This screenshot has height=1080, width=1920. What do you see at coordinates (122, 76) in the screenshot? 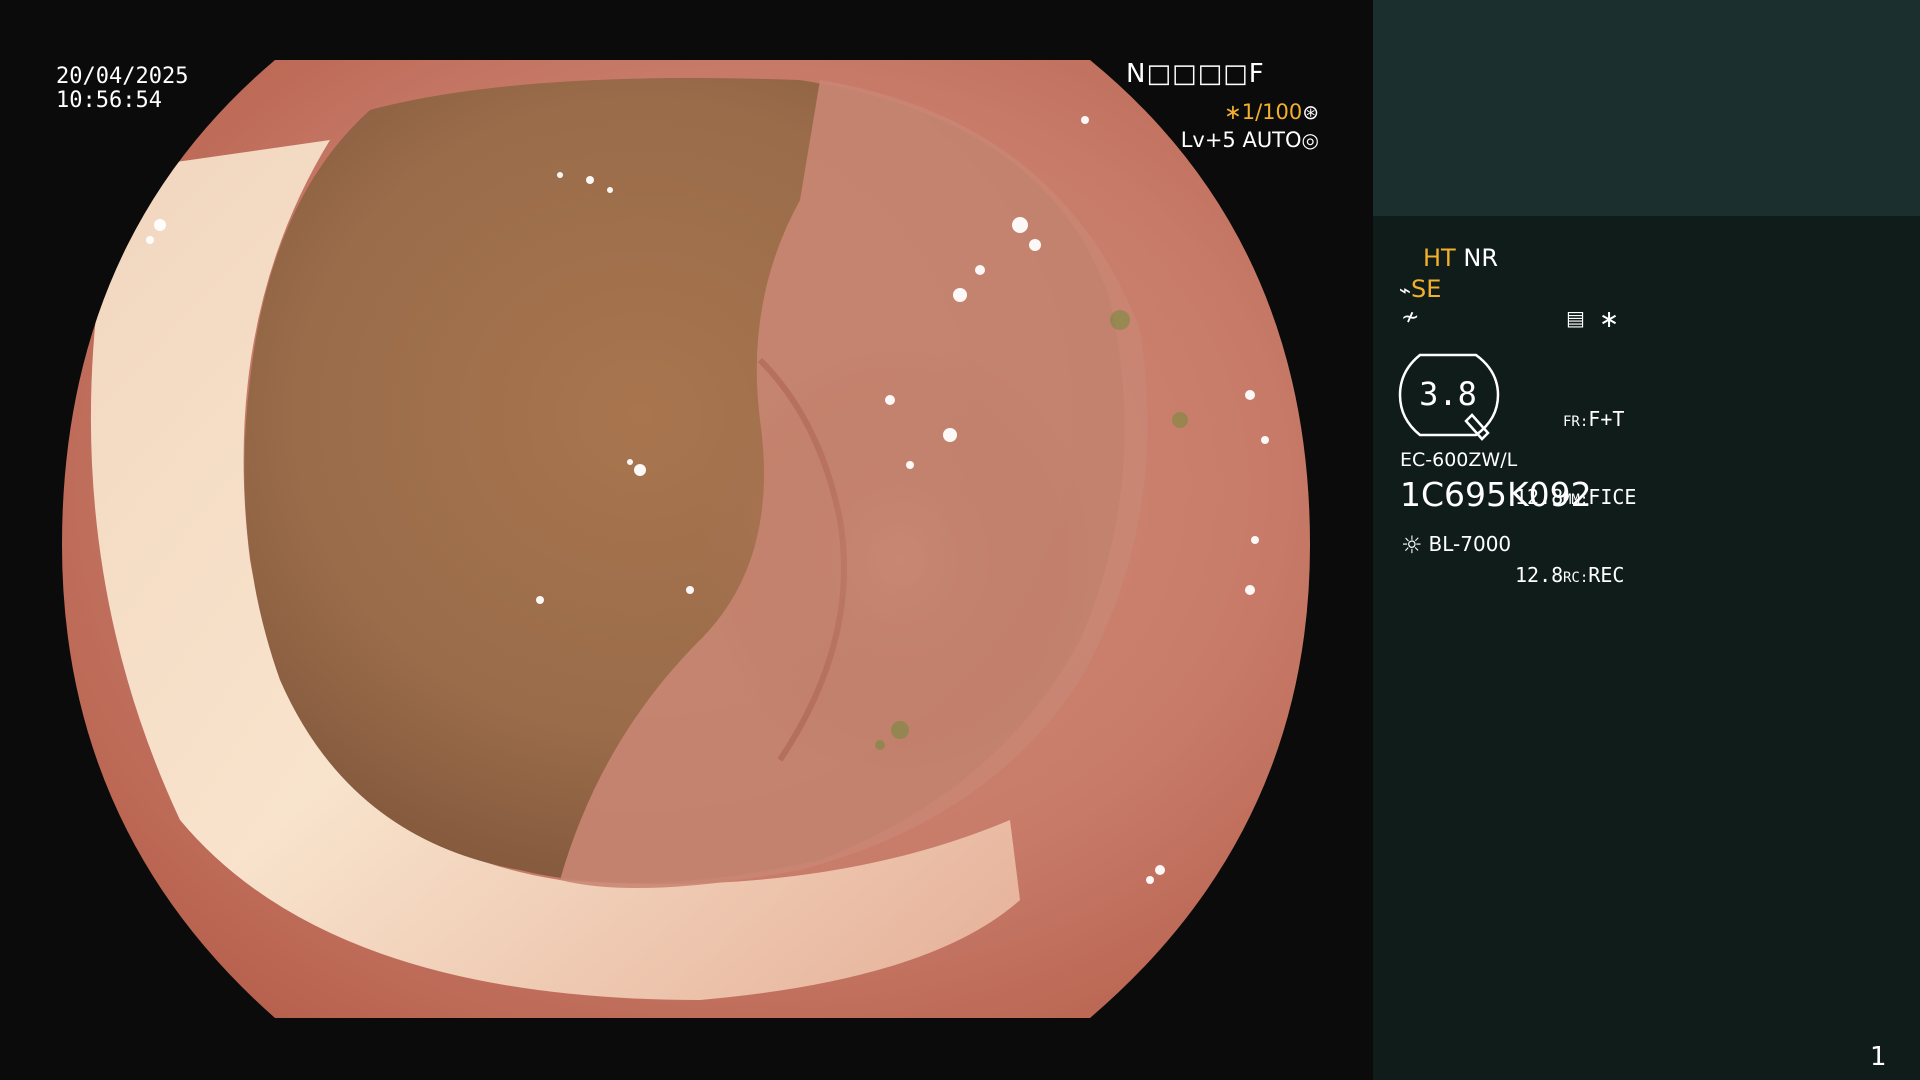
I see `exam-date: 20/04/2025` at bounding box center [122, 76].